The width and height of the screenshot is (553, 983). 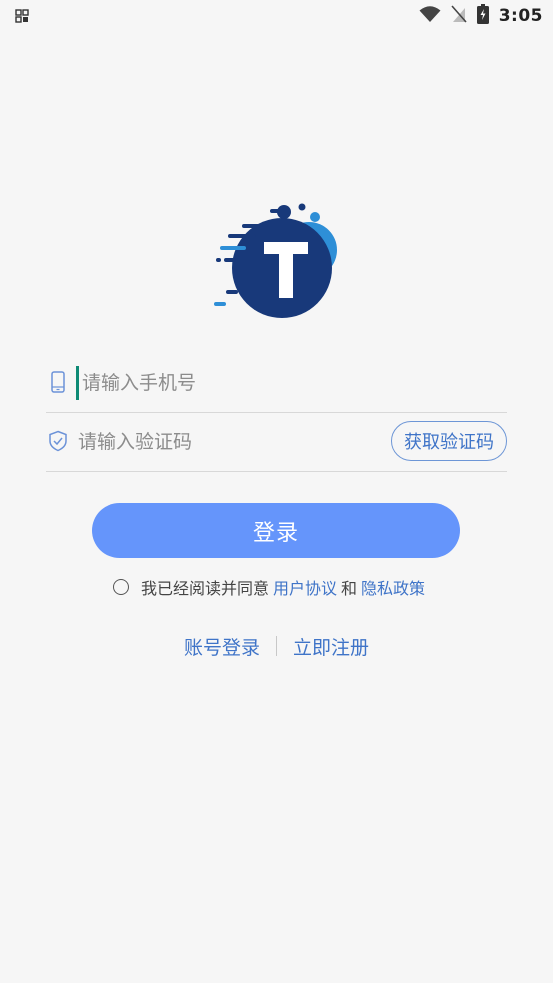 I want to click on verification-code-field: 获取验证码, so click(x=276, y=442).